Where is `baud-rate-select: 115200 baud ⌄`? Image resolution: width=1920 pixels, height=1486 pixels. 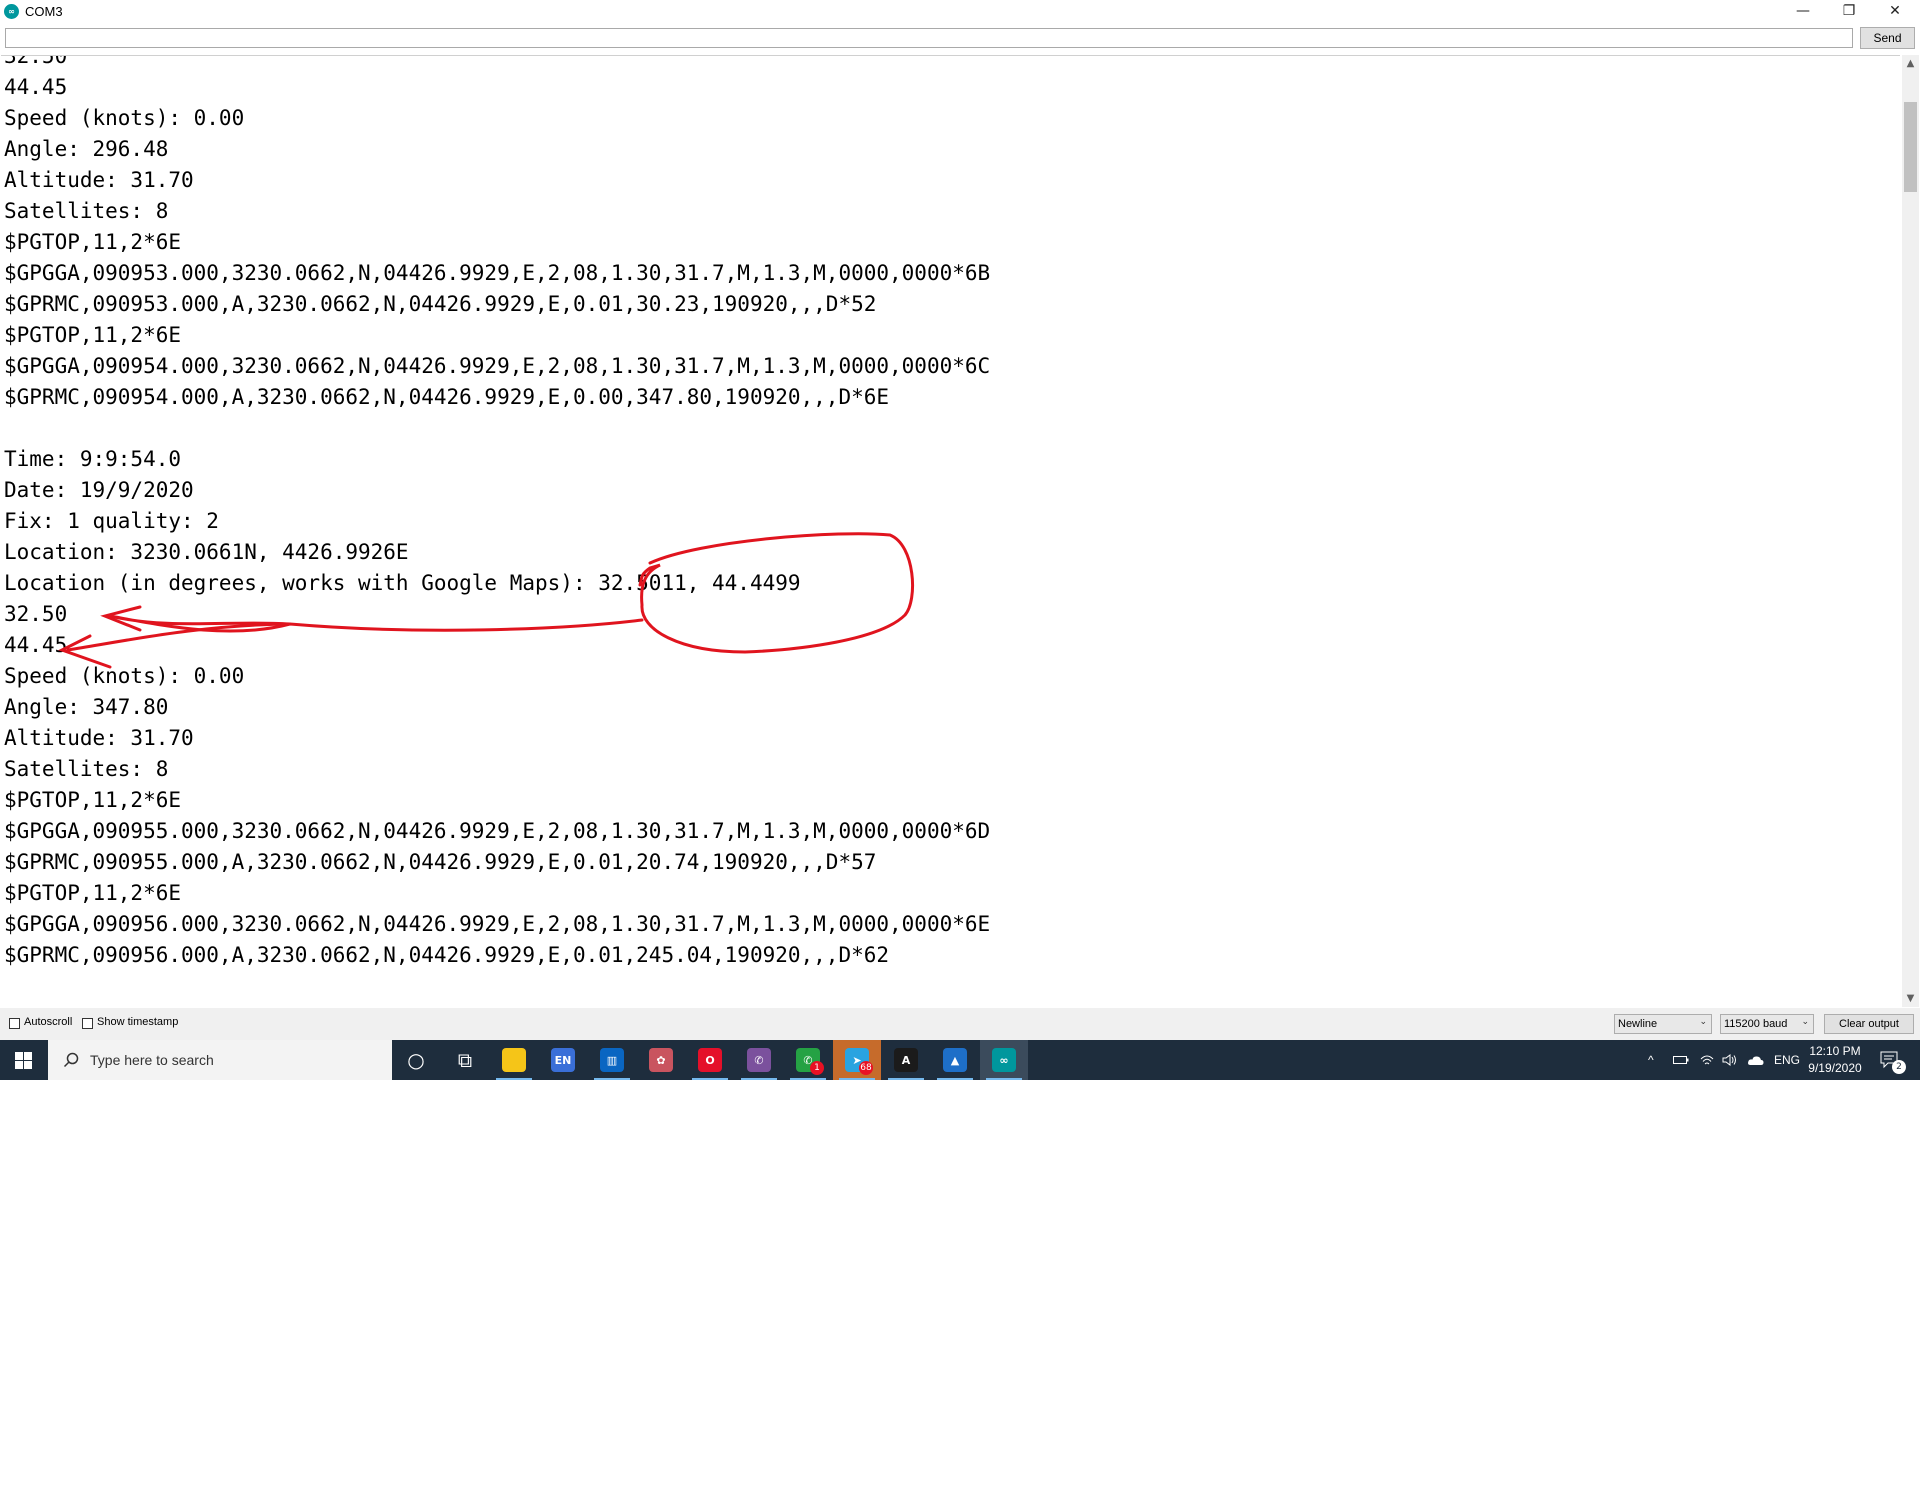 baud-rate-select: 115200 baud ⌄ is located at coordinates (1767, 1024).